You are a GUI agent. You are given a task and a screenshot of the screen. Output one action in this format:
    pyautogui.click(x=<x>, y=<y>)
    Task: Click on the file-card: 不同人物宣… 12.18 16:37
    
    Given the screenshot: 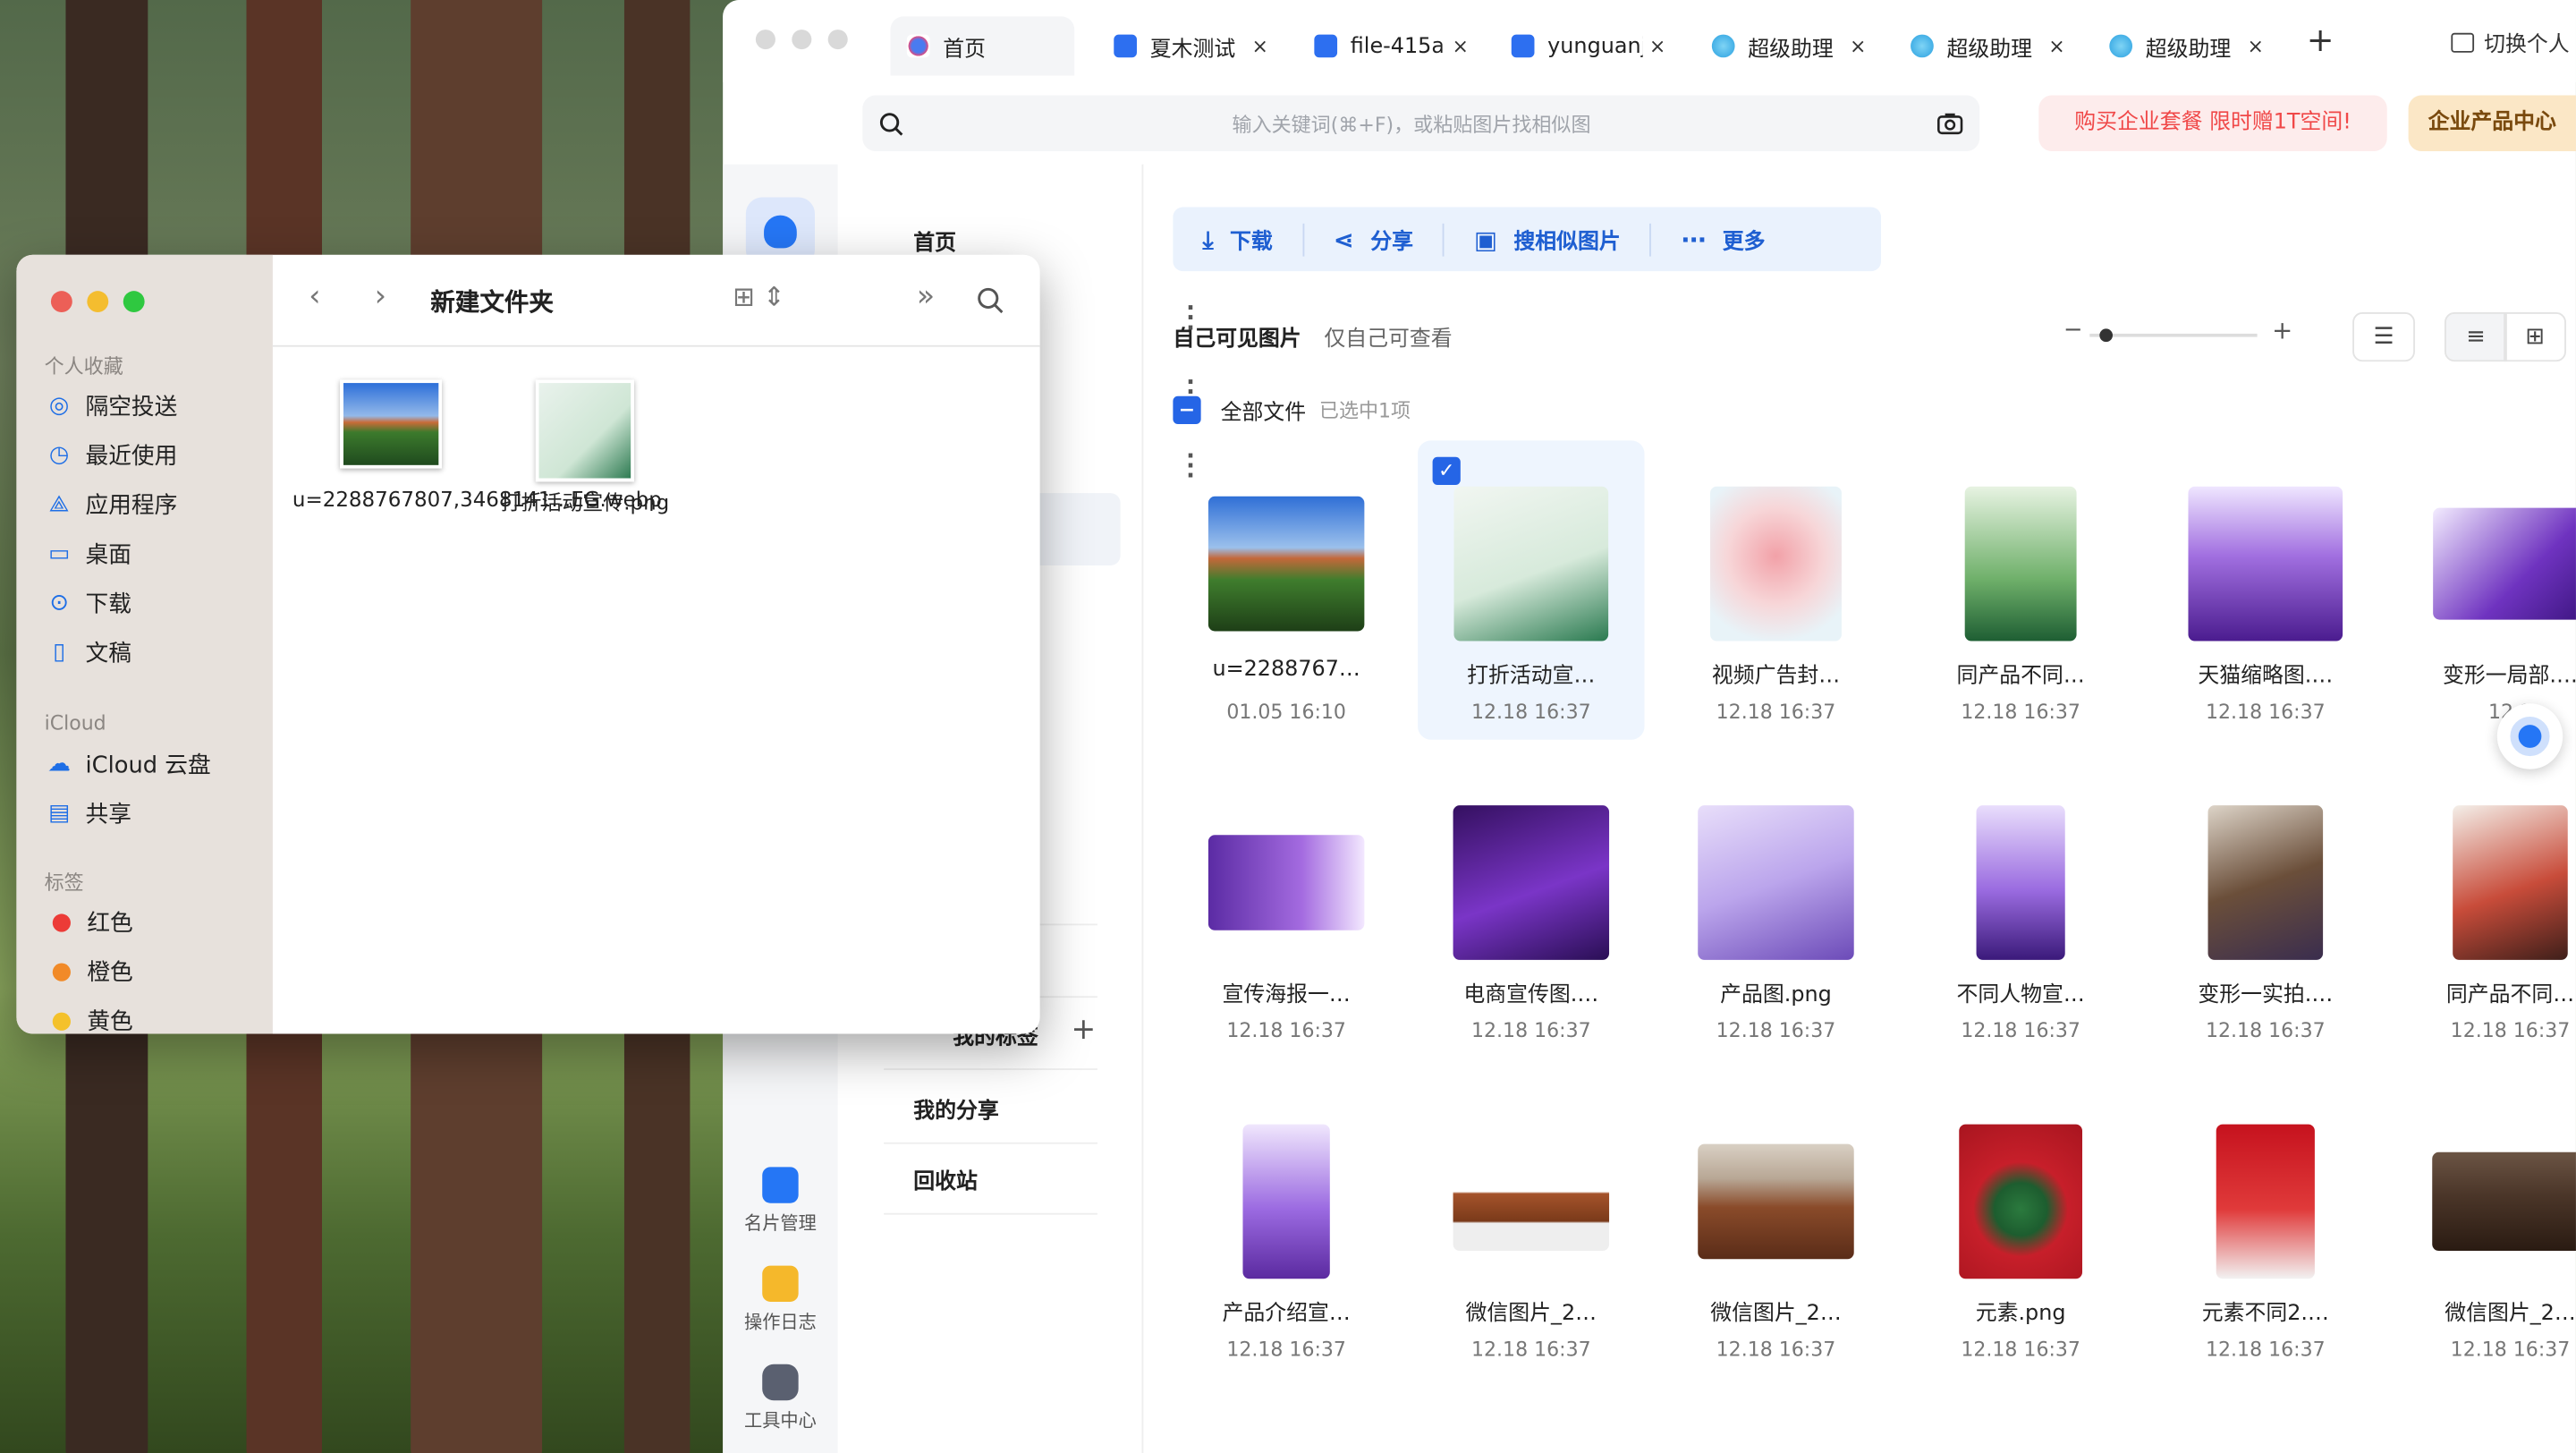 What is the action you would take?
    pyautogui.click(x=2020, y=909)
    